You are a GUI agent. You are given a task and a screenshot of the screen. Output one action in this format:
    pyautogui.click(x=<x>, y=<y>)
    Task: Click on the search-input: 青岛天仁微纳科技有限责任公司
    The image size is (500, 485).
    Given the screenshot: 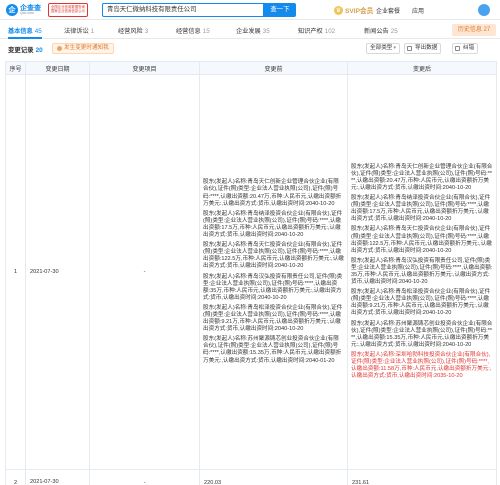 What is the action you would take?
    pyautogui.click(x=183, y=10)
    